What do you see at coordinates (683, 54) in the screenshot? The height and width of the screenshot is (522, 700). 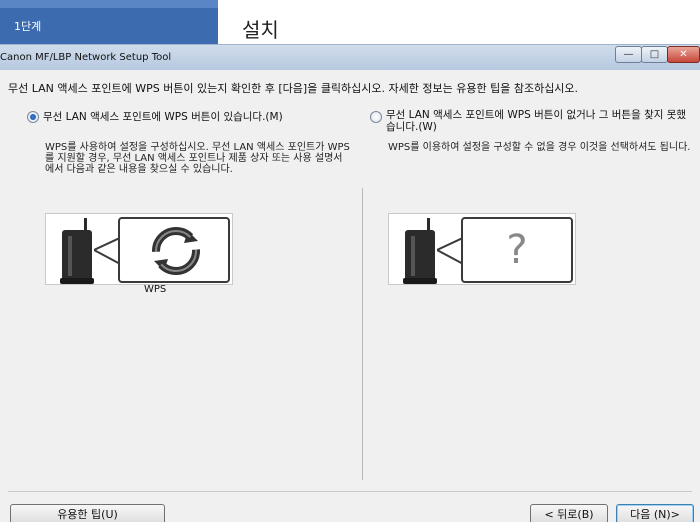 I see `close-button: ✕` at bounding box center [683, 54].